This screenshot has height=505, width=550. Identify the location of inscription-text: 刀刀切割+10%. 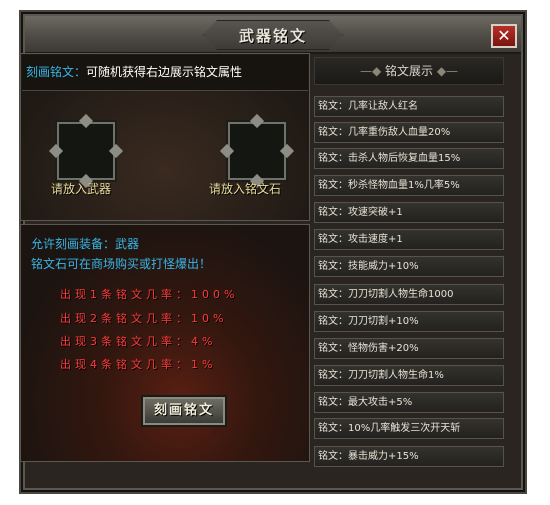
(383, 321).